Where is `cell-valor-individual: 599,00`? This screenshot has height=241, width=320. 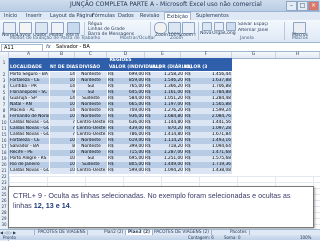 cell-valor-individual: 599,00 is located at coordinates (130, 171).